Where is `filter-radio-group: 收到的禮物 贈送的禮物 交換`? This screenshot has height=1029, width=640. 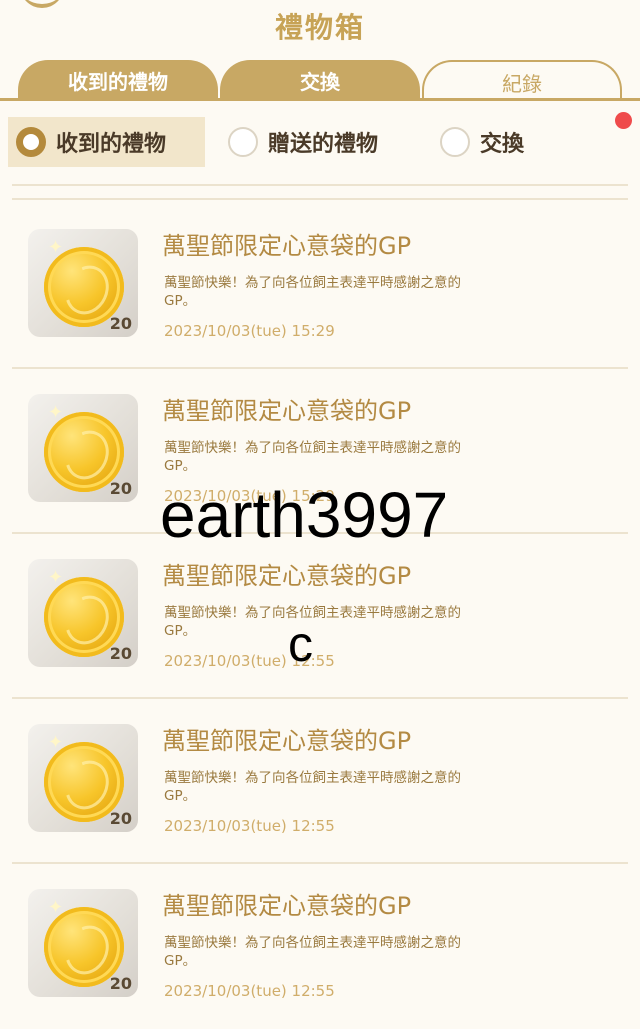 filter-radio-group: 收到的禮物 贈送的禮物 交換 is located at coordinates (320, 144).